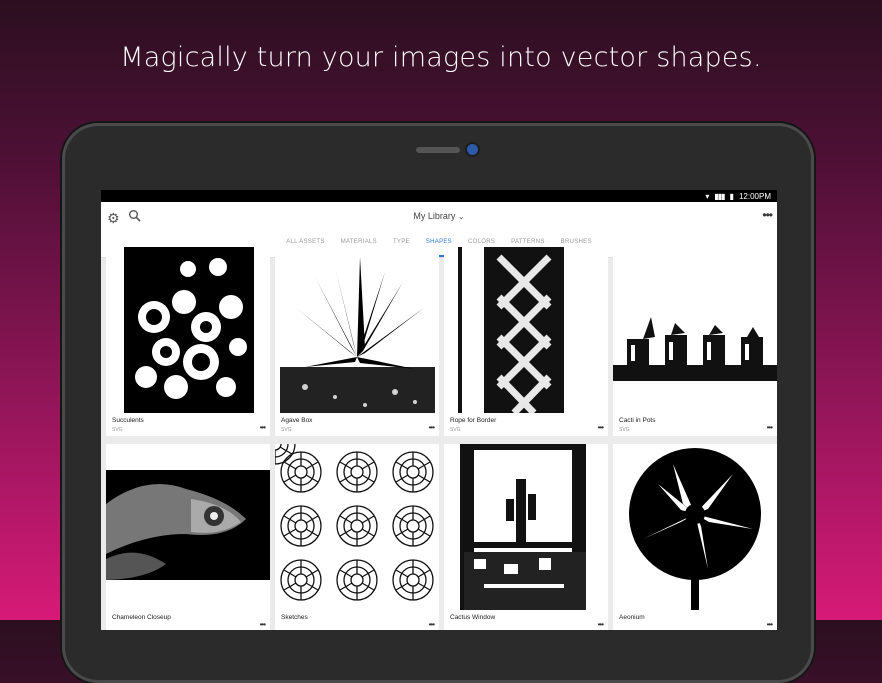  Describe the element at coordinates (438, 150) in the screenshot. I see `speaker-grille` at that location.